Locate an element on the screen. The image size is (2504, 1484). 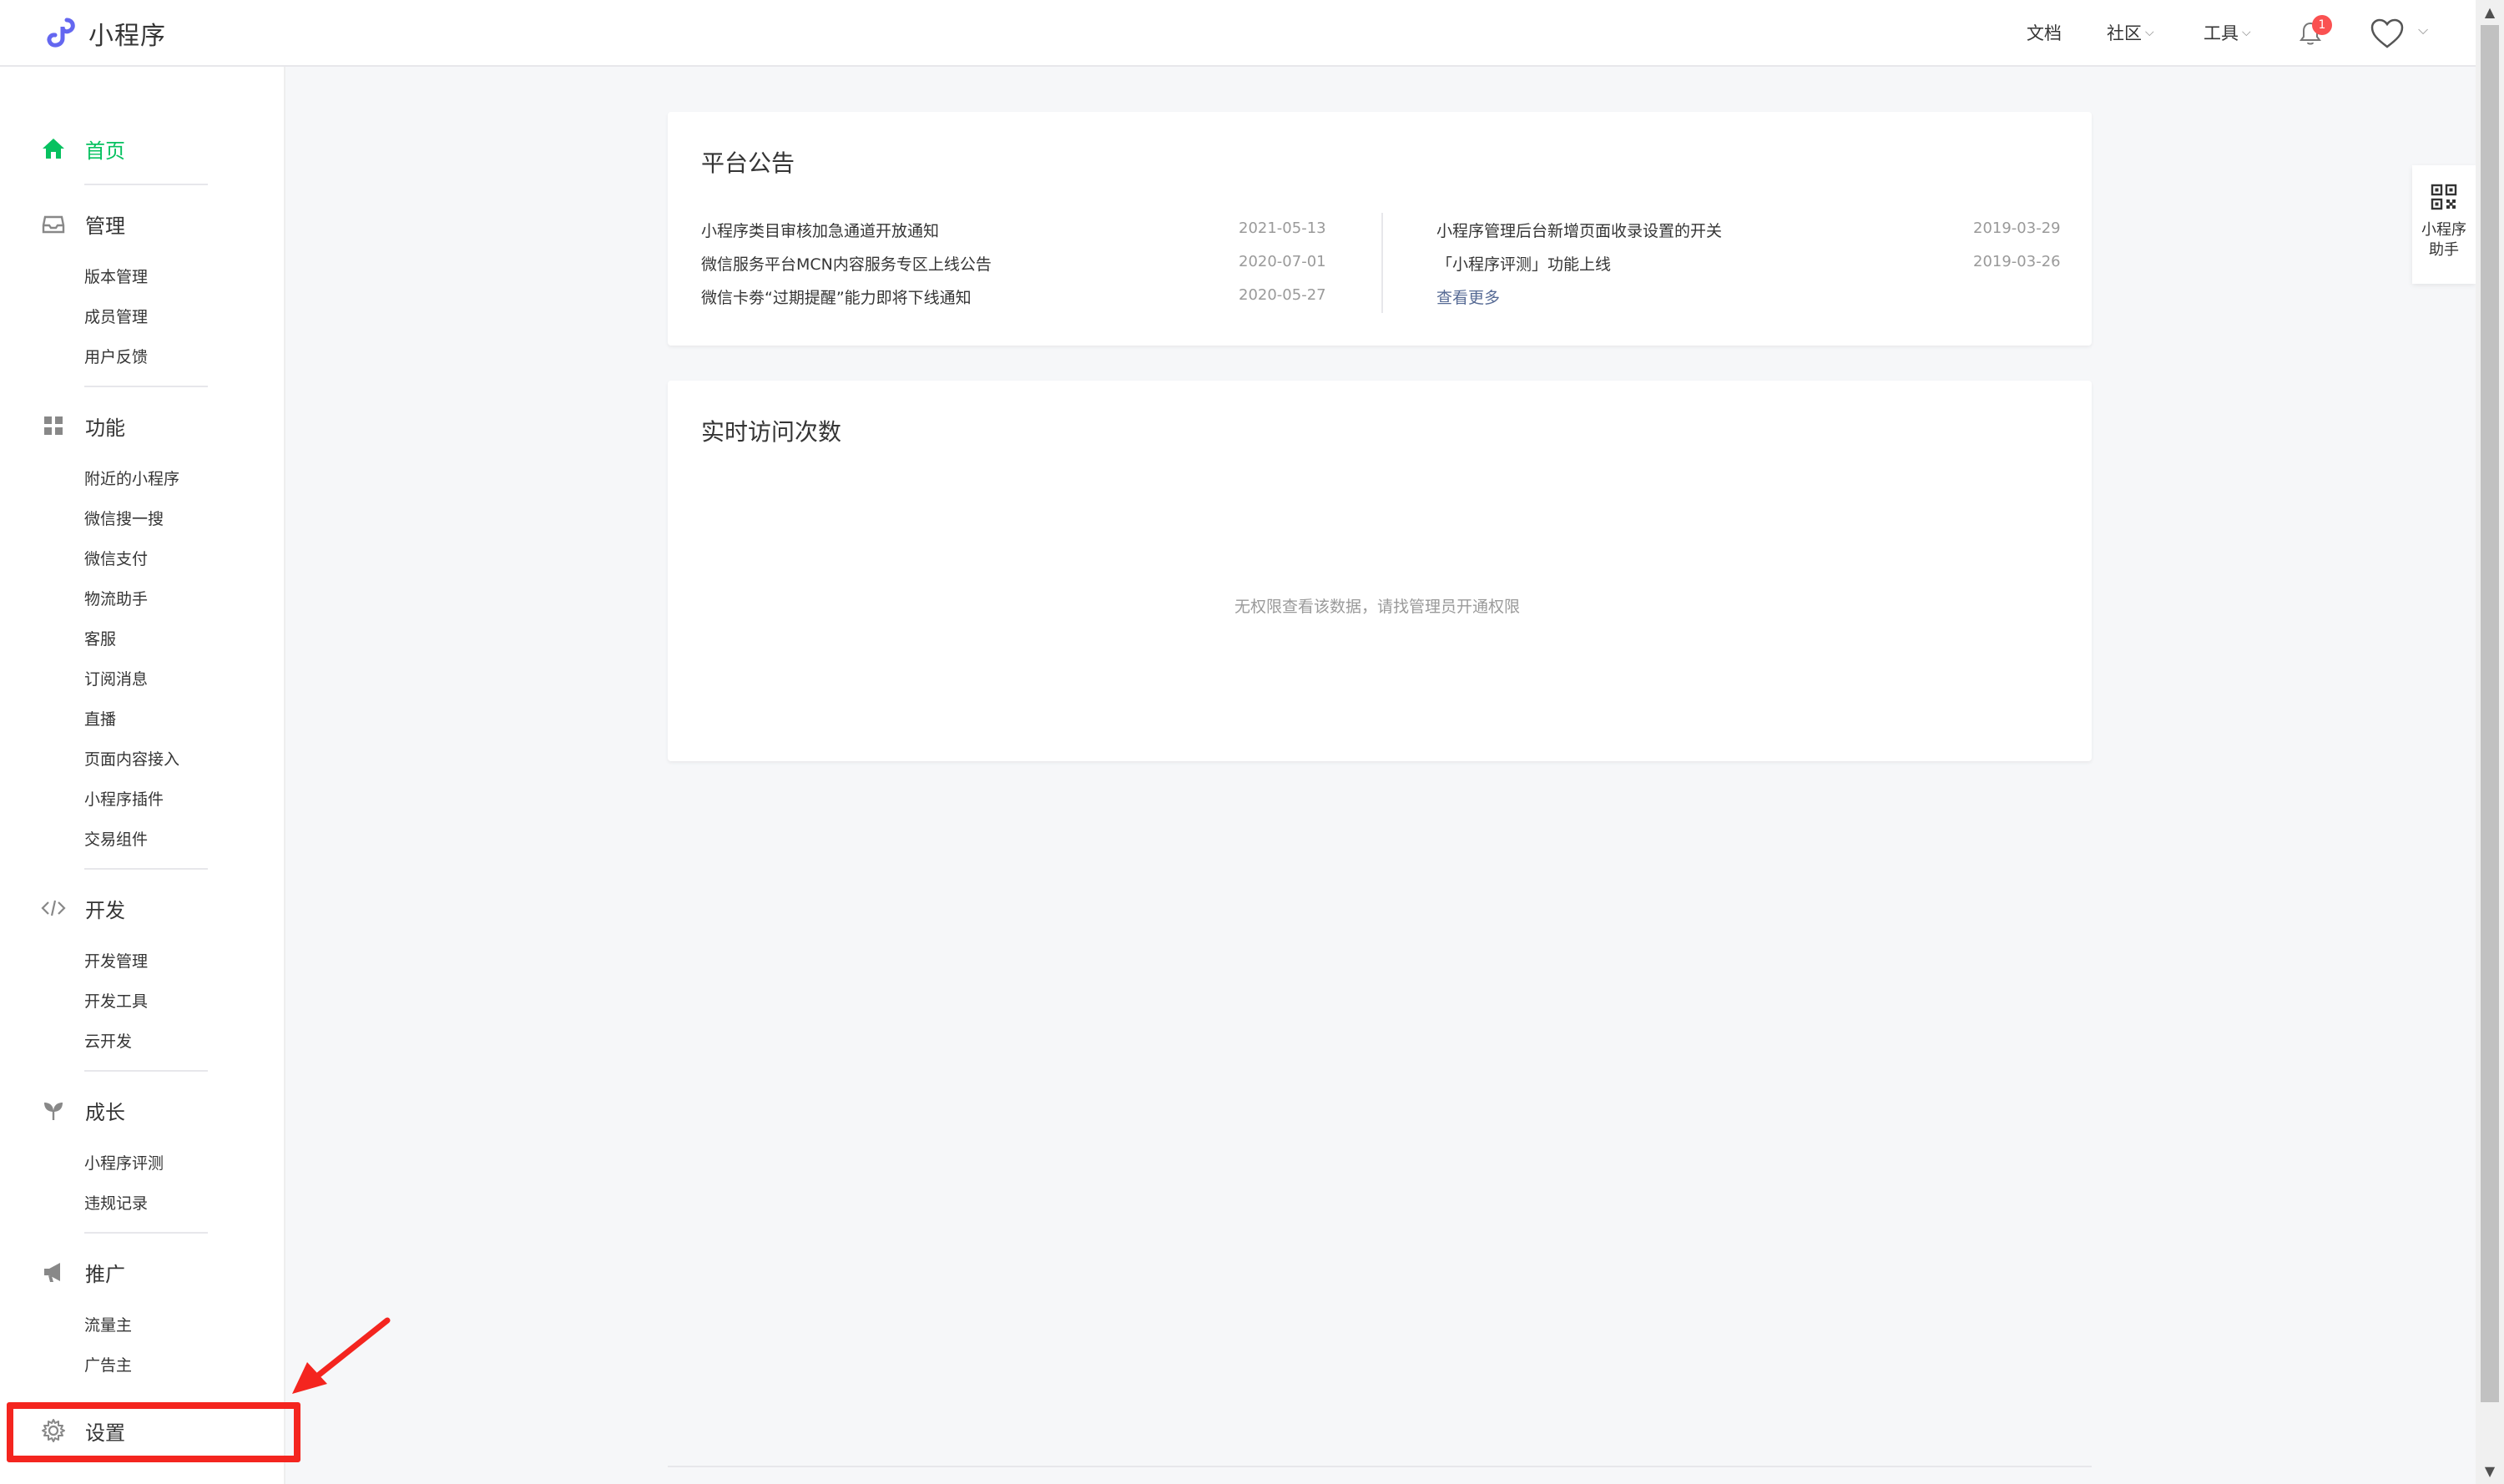
sidebar-section-features: 功能 is located at coordinates (82, 425).